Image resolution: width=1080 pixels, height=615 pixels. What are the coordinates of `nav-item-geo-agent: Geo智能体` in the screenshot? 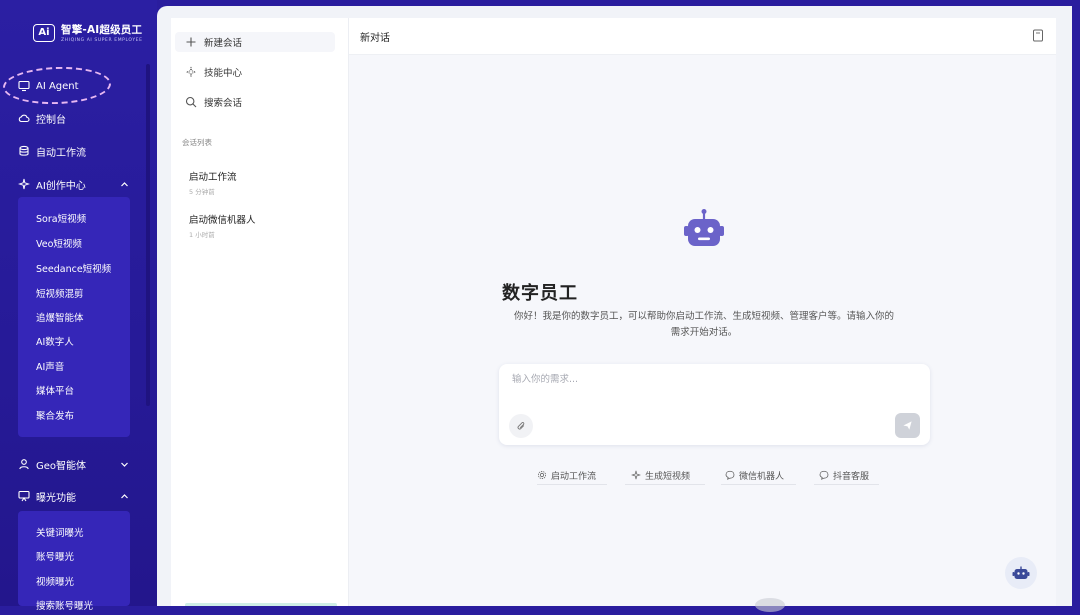 It's located at (52, 464).